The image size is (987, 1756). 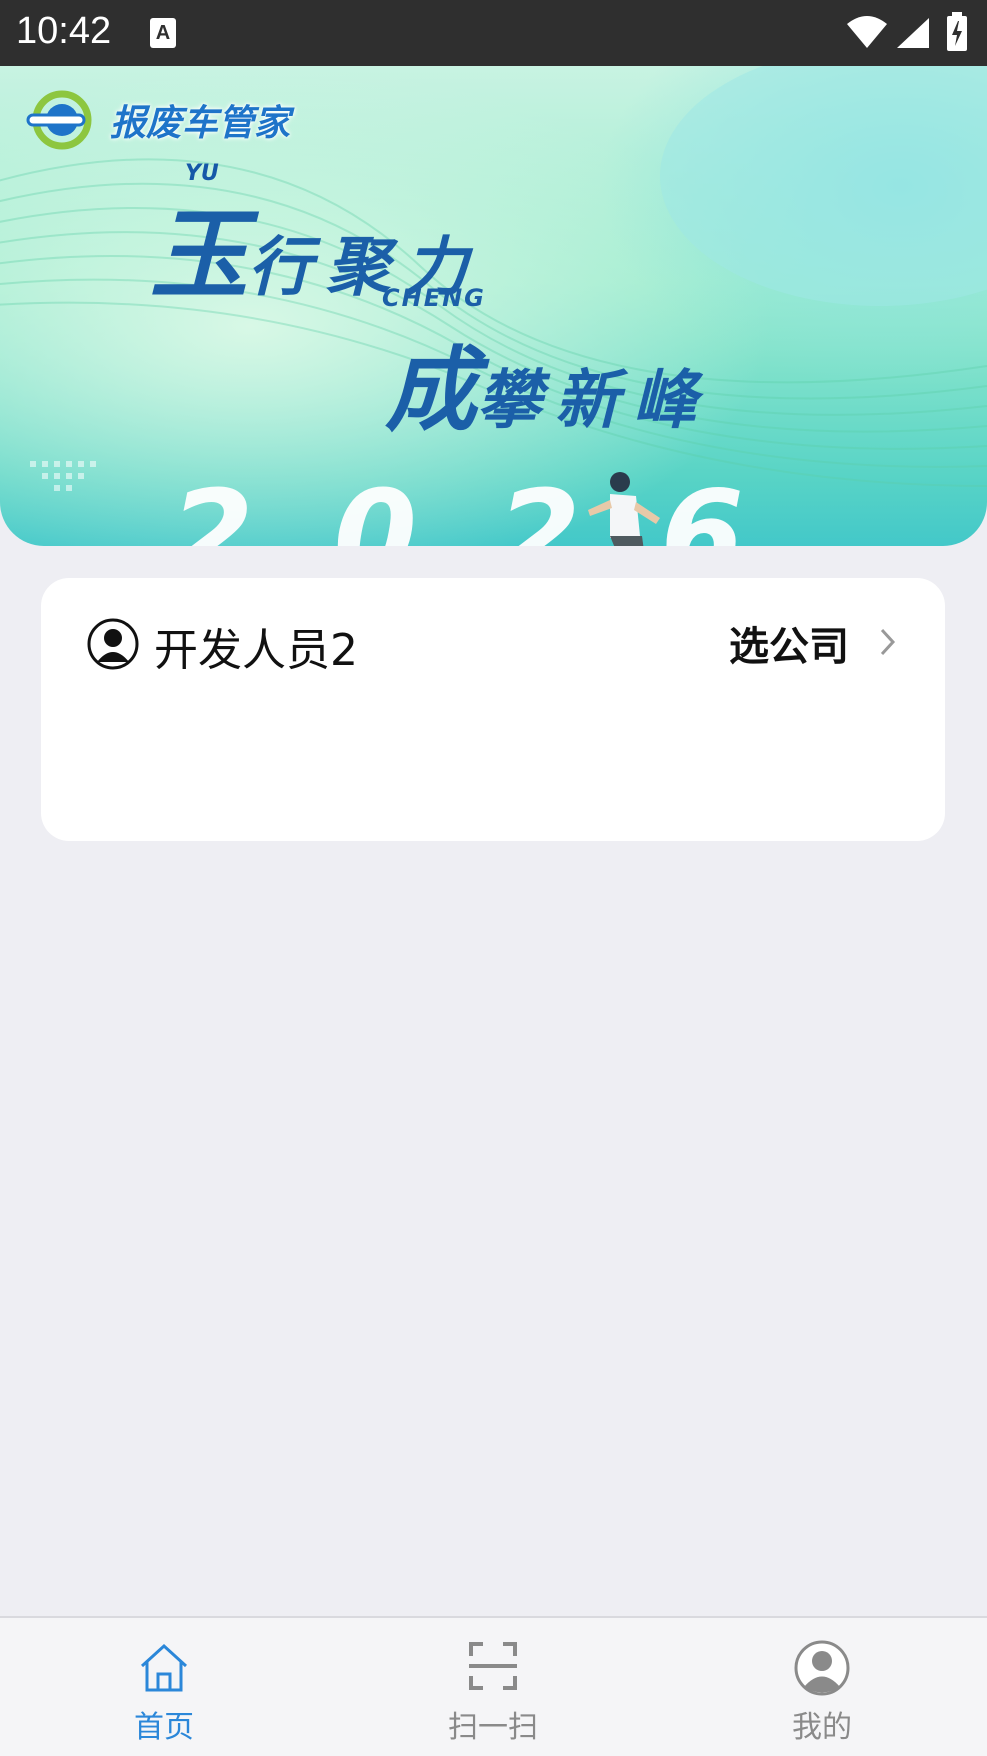 What do you see at coordinates (888, 642) in the screenshot?
I see `chevron-right-icon` at bounding box center [888, 642].